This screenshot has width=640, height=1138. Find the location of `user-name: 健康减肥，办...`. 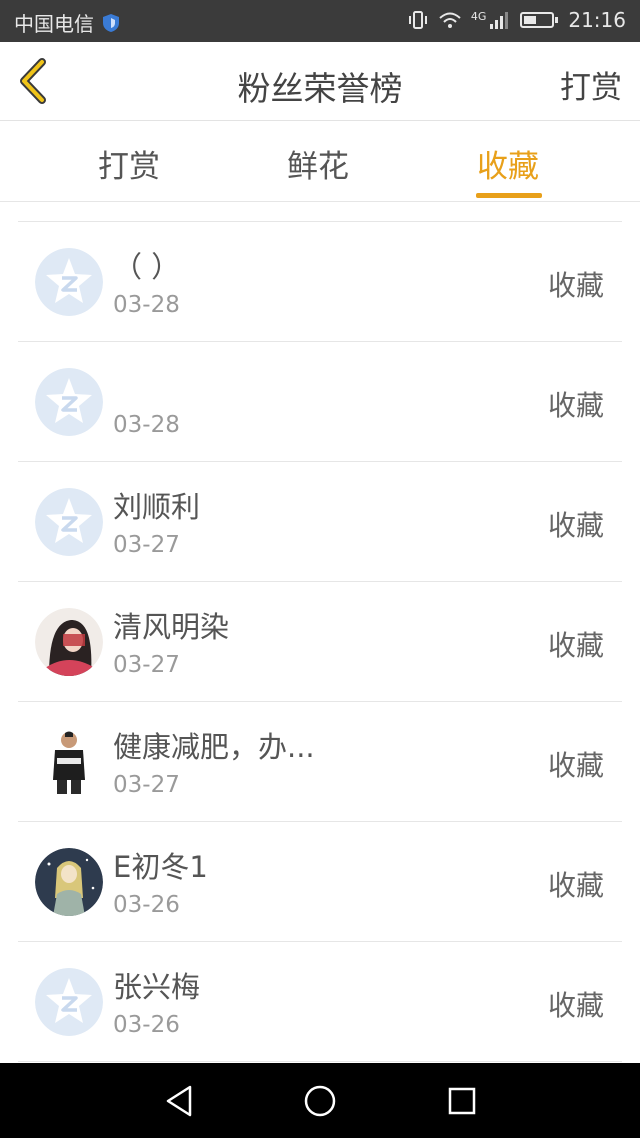

user-name: 健康减肥，办... is located at coordinates (214, 747).